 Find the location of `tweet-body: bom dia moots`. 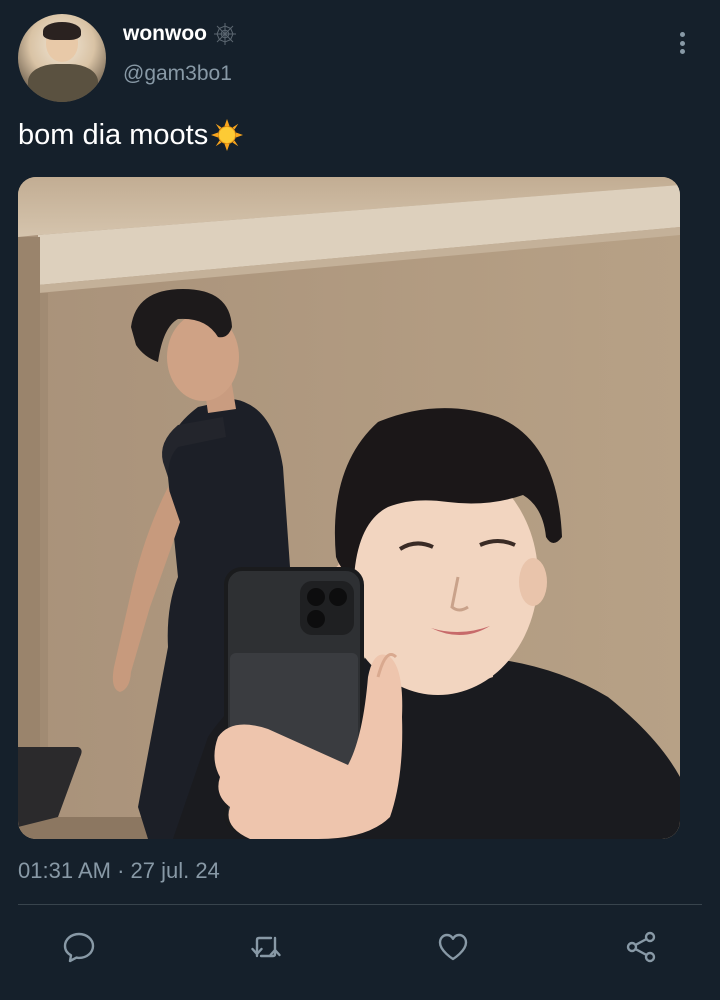

tweet-body: bom dia moots is located at coordinates (113, 134).